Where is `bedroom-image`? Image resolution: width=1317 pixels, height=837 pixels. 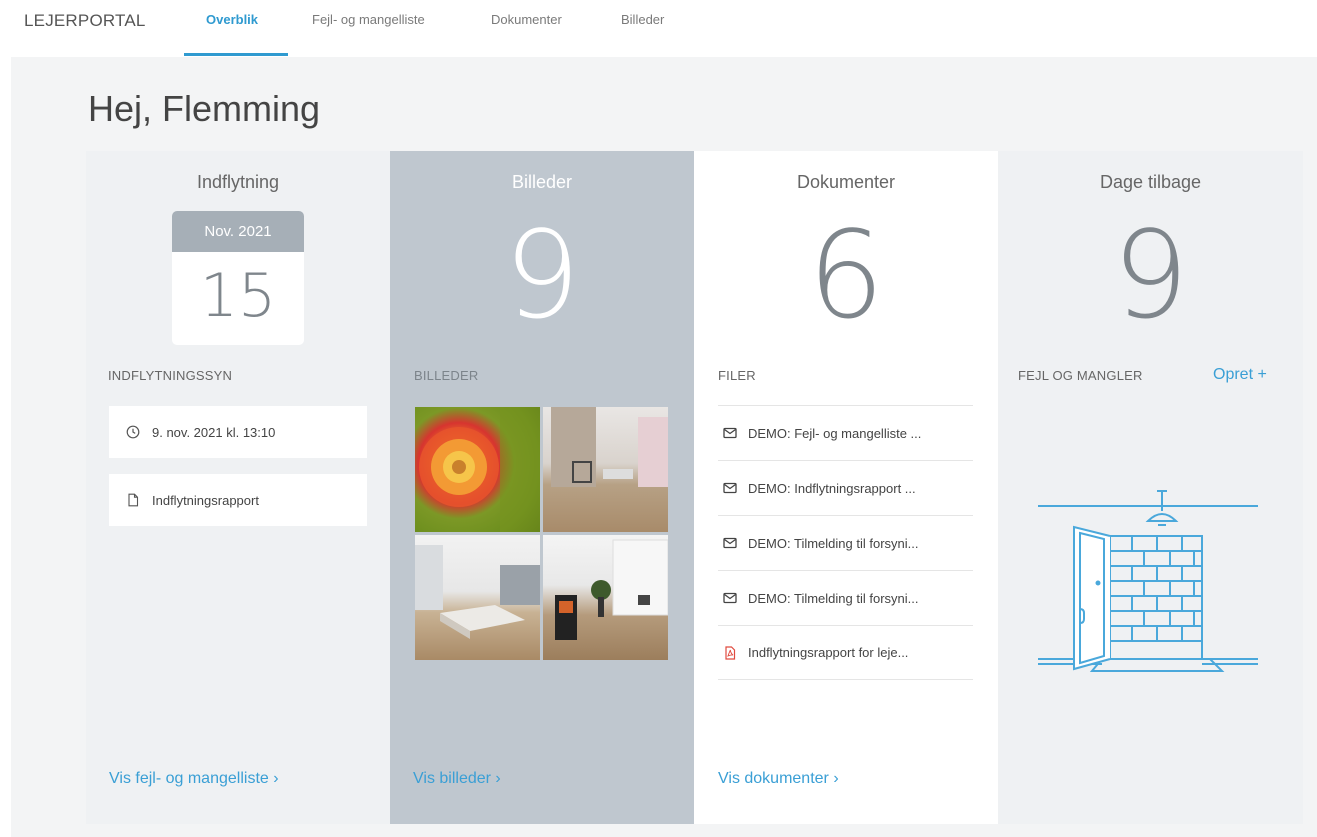
bedroom-image is located at coordinates (477, 592).